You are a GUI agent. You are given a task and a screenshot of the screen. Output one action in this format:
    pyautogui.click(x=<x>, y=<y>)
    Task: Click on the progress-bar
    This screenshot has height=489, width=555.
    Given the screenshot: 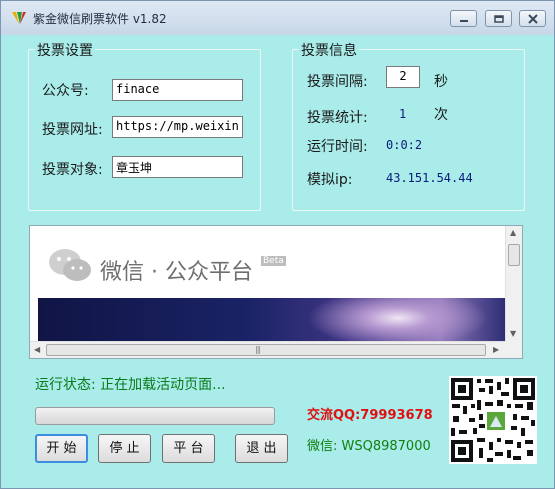 What is the action you would take?
    pyautogui.click(x=155, y=416)
    